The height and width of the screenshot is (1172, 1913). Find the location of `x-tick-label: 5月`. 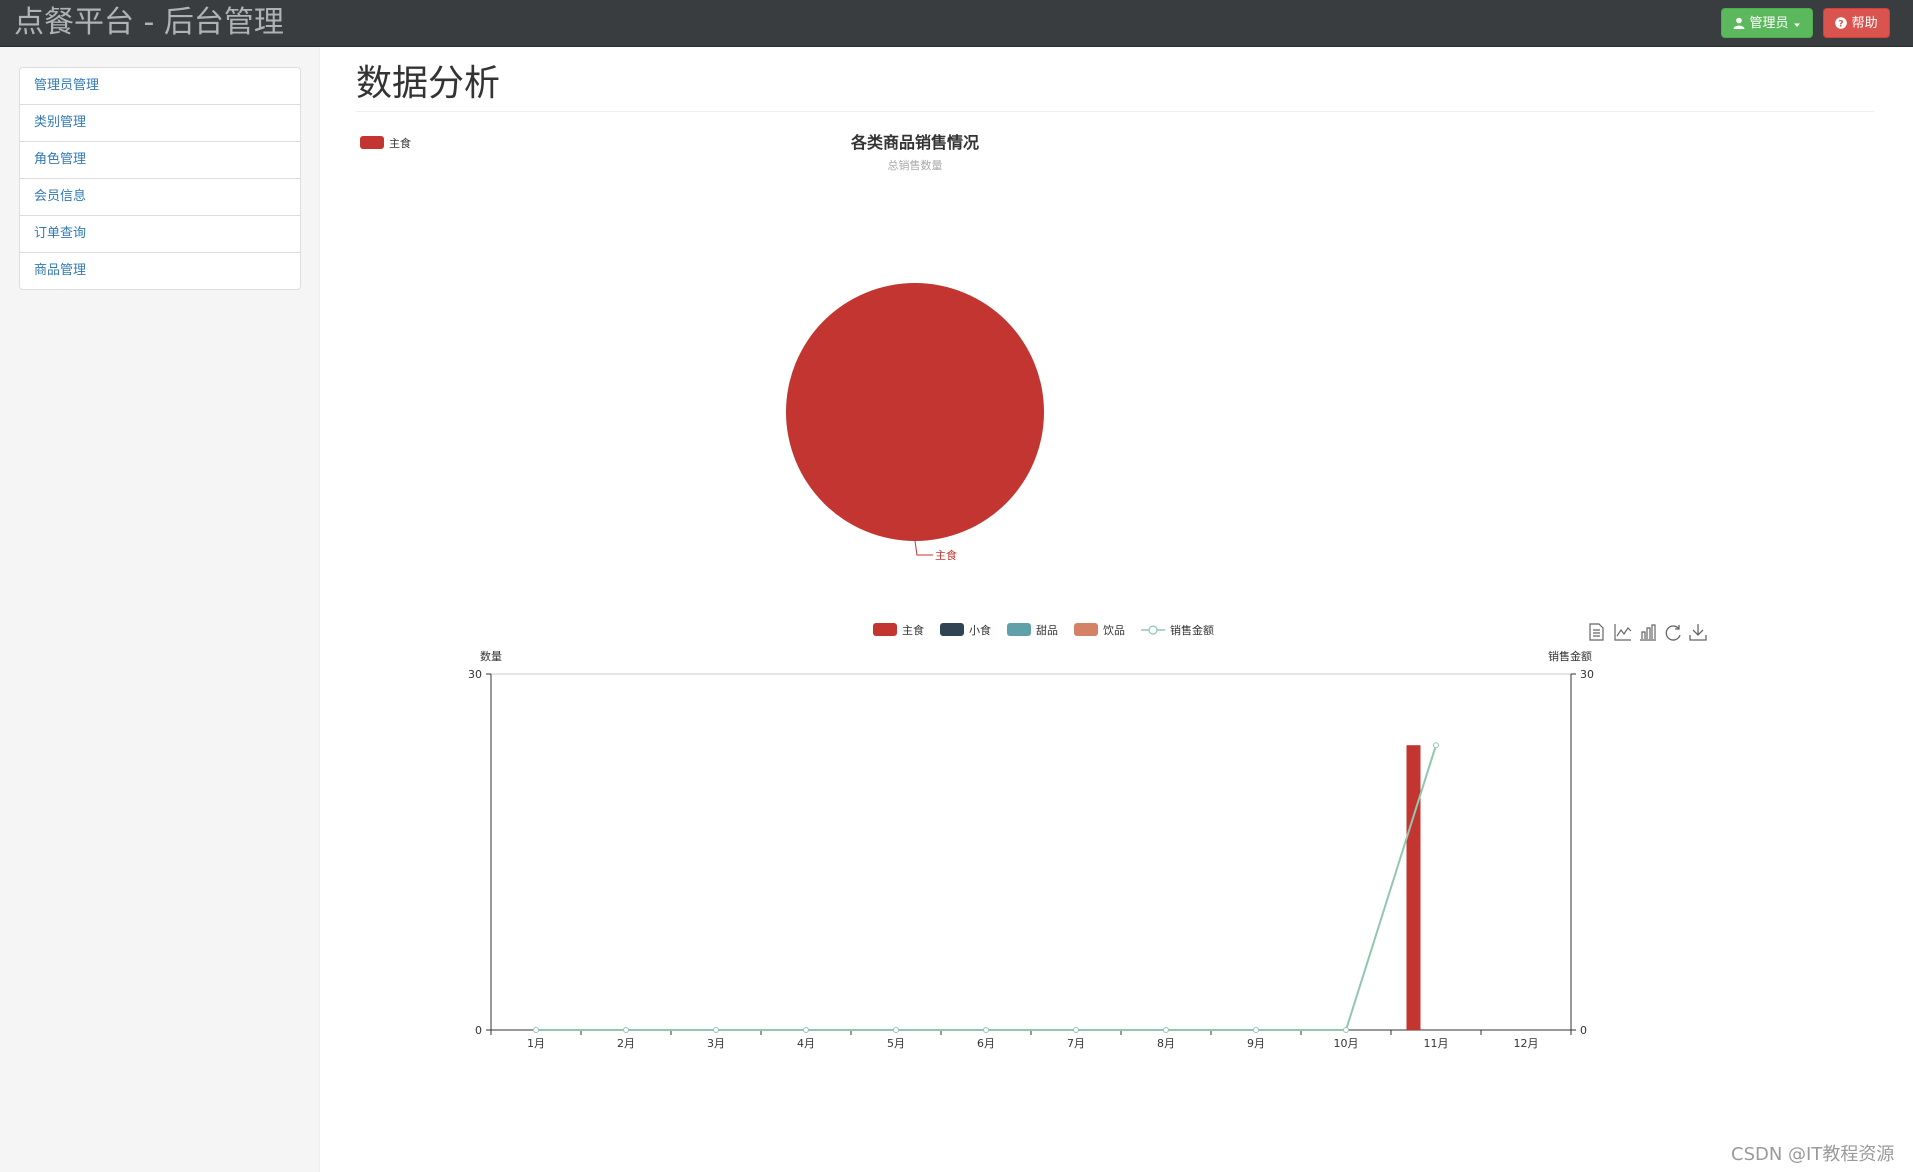

x-tick-label: 5月 is located at coordinates (896, 1043).